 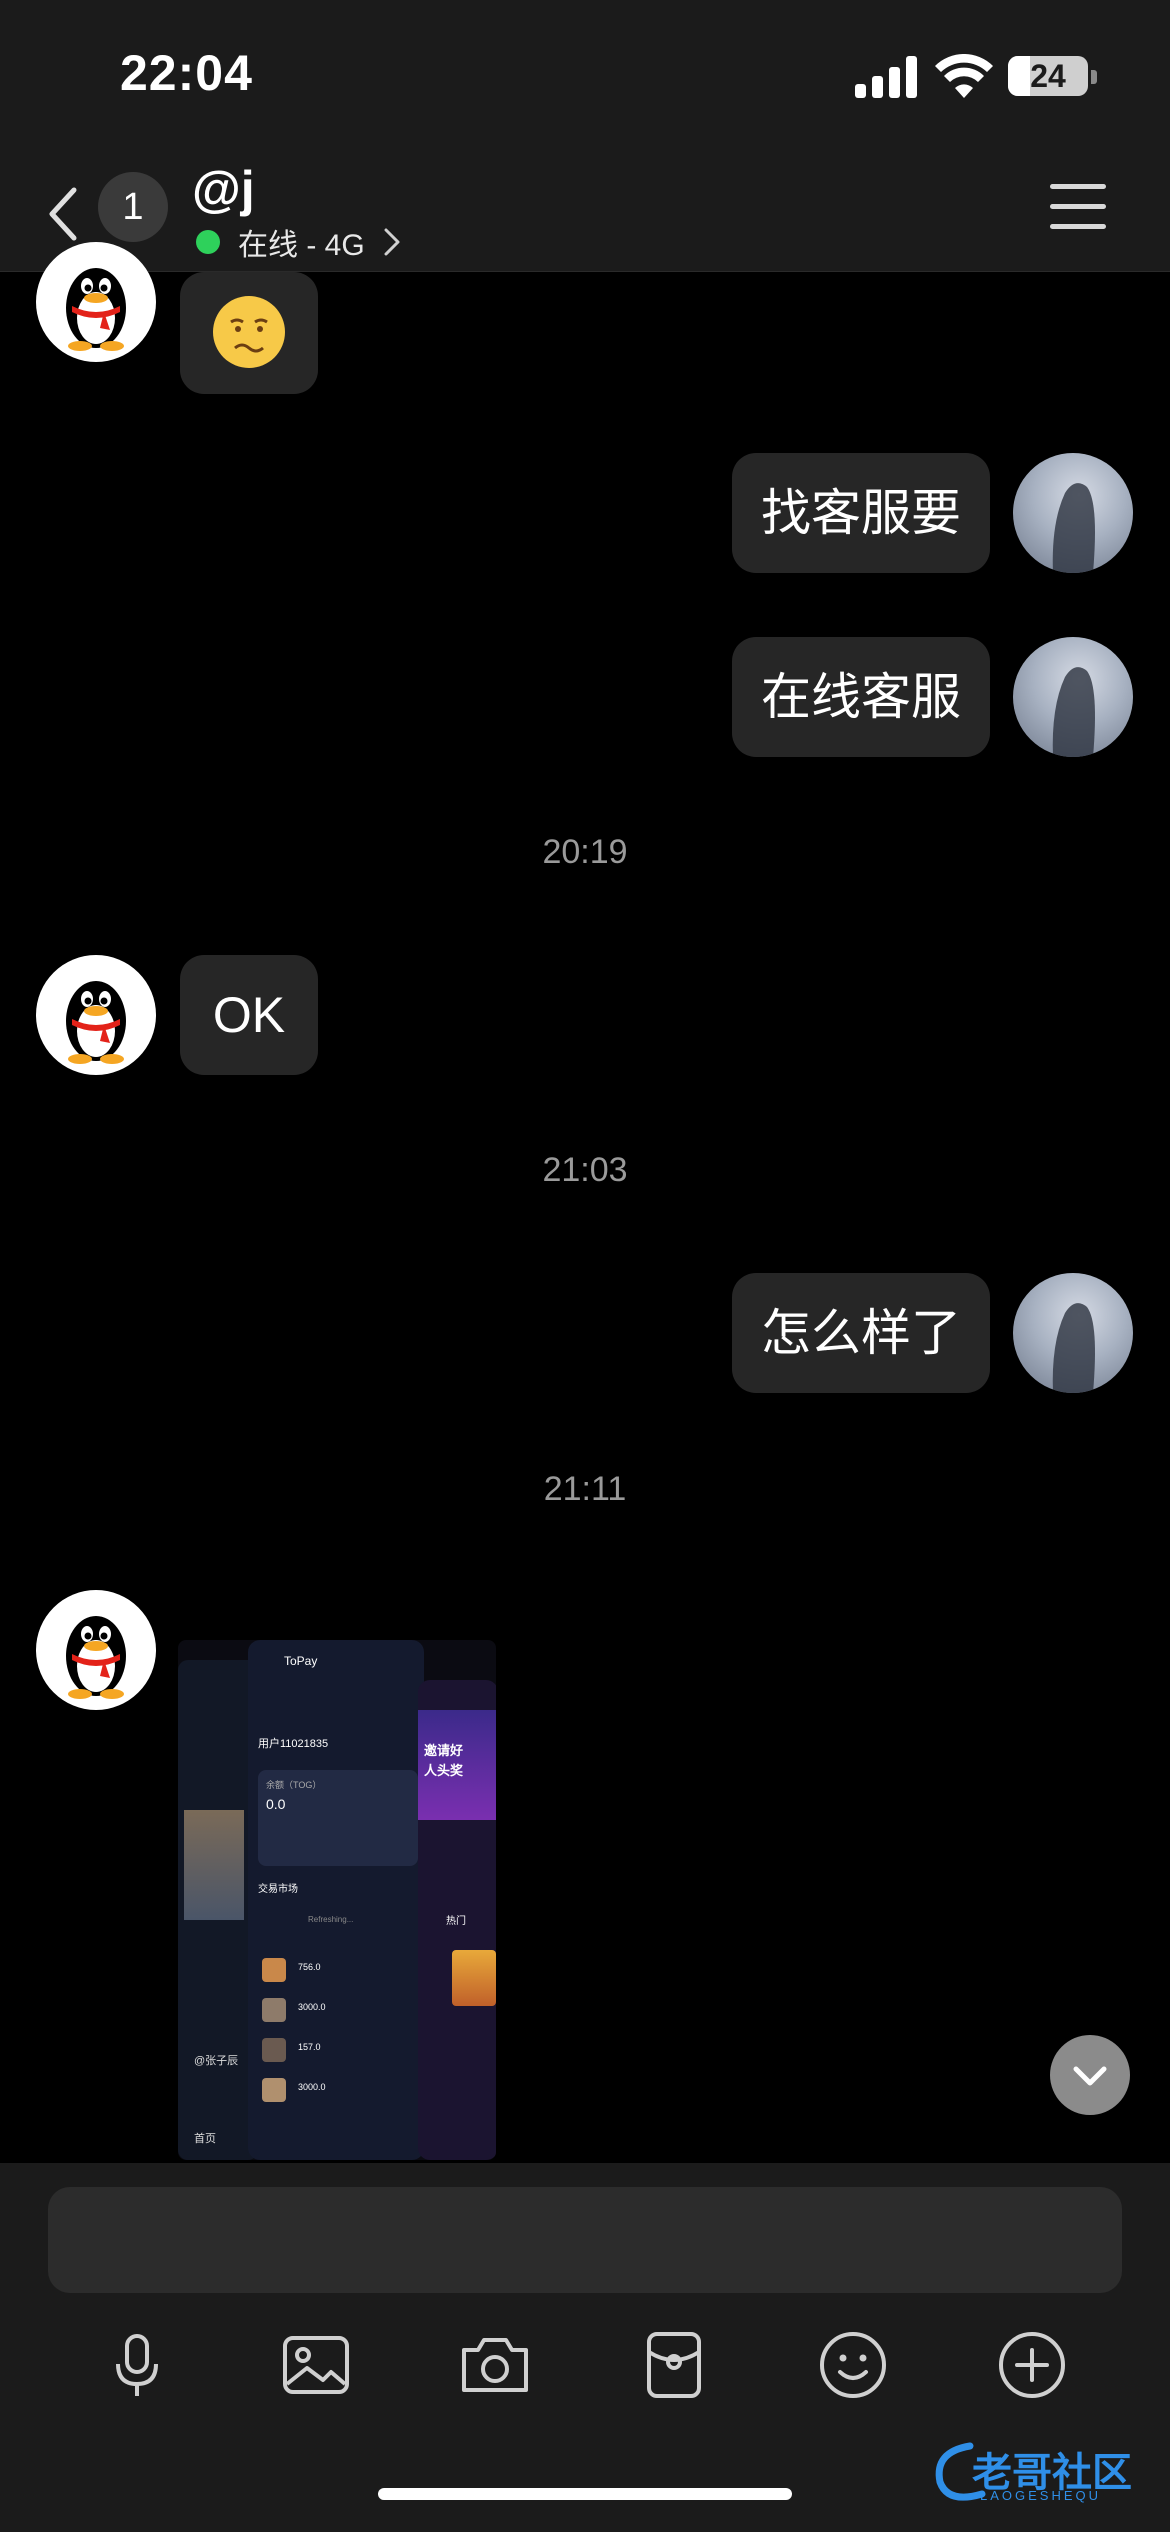 I want to click on status-bar: 22:04 24, so click(x=585, y=80).